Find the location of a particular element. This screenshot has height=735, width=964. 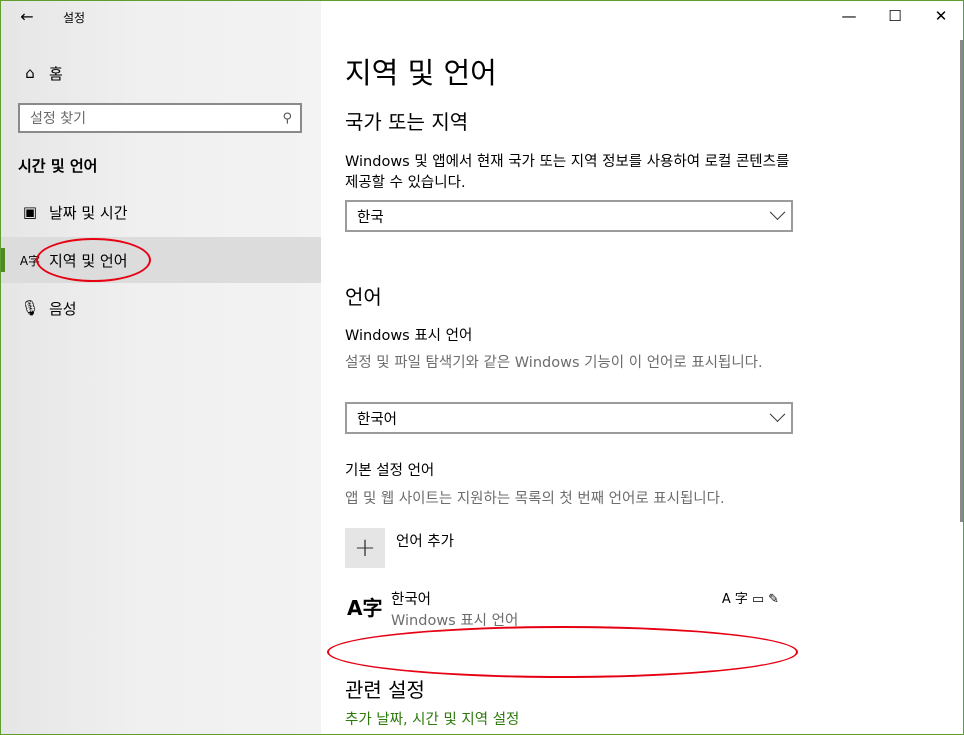

page-title: 지역 및 언어 is located at coordinates (421, 73).